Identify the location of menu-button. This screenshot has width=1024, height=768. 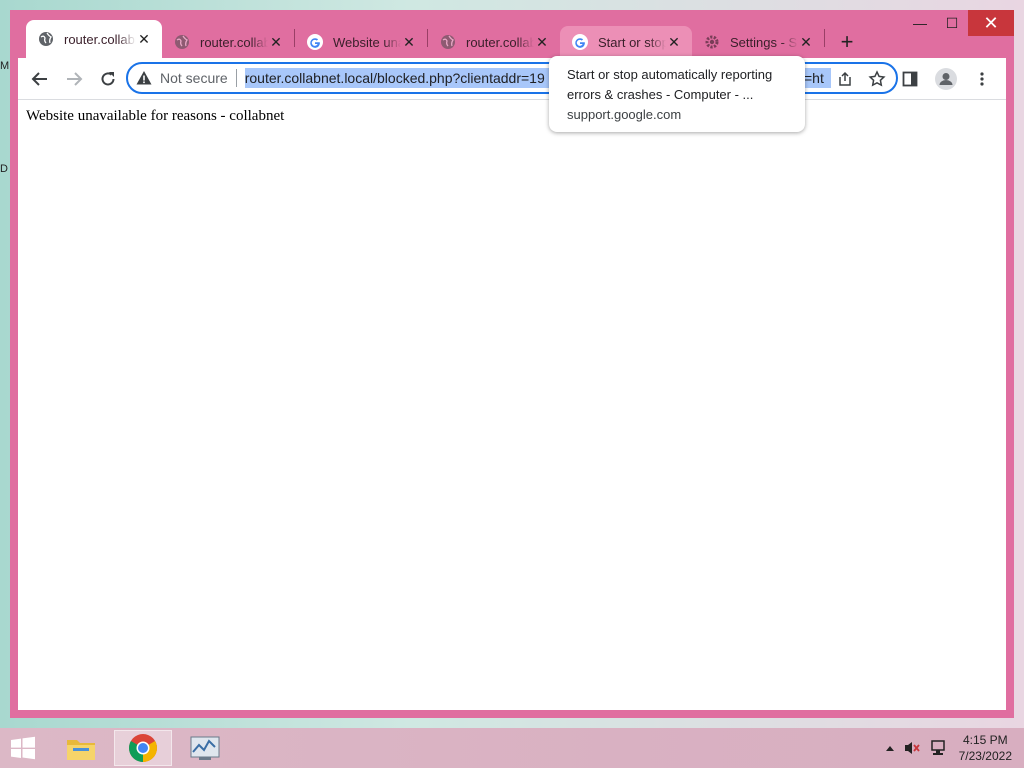
(982, 79).